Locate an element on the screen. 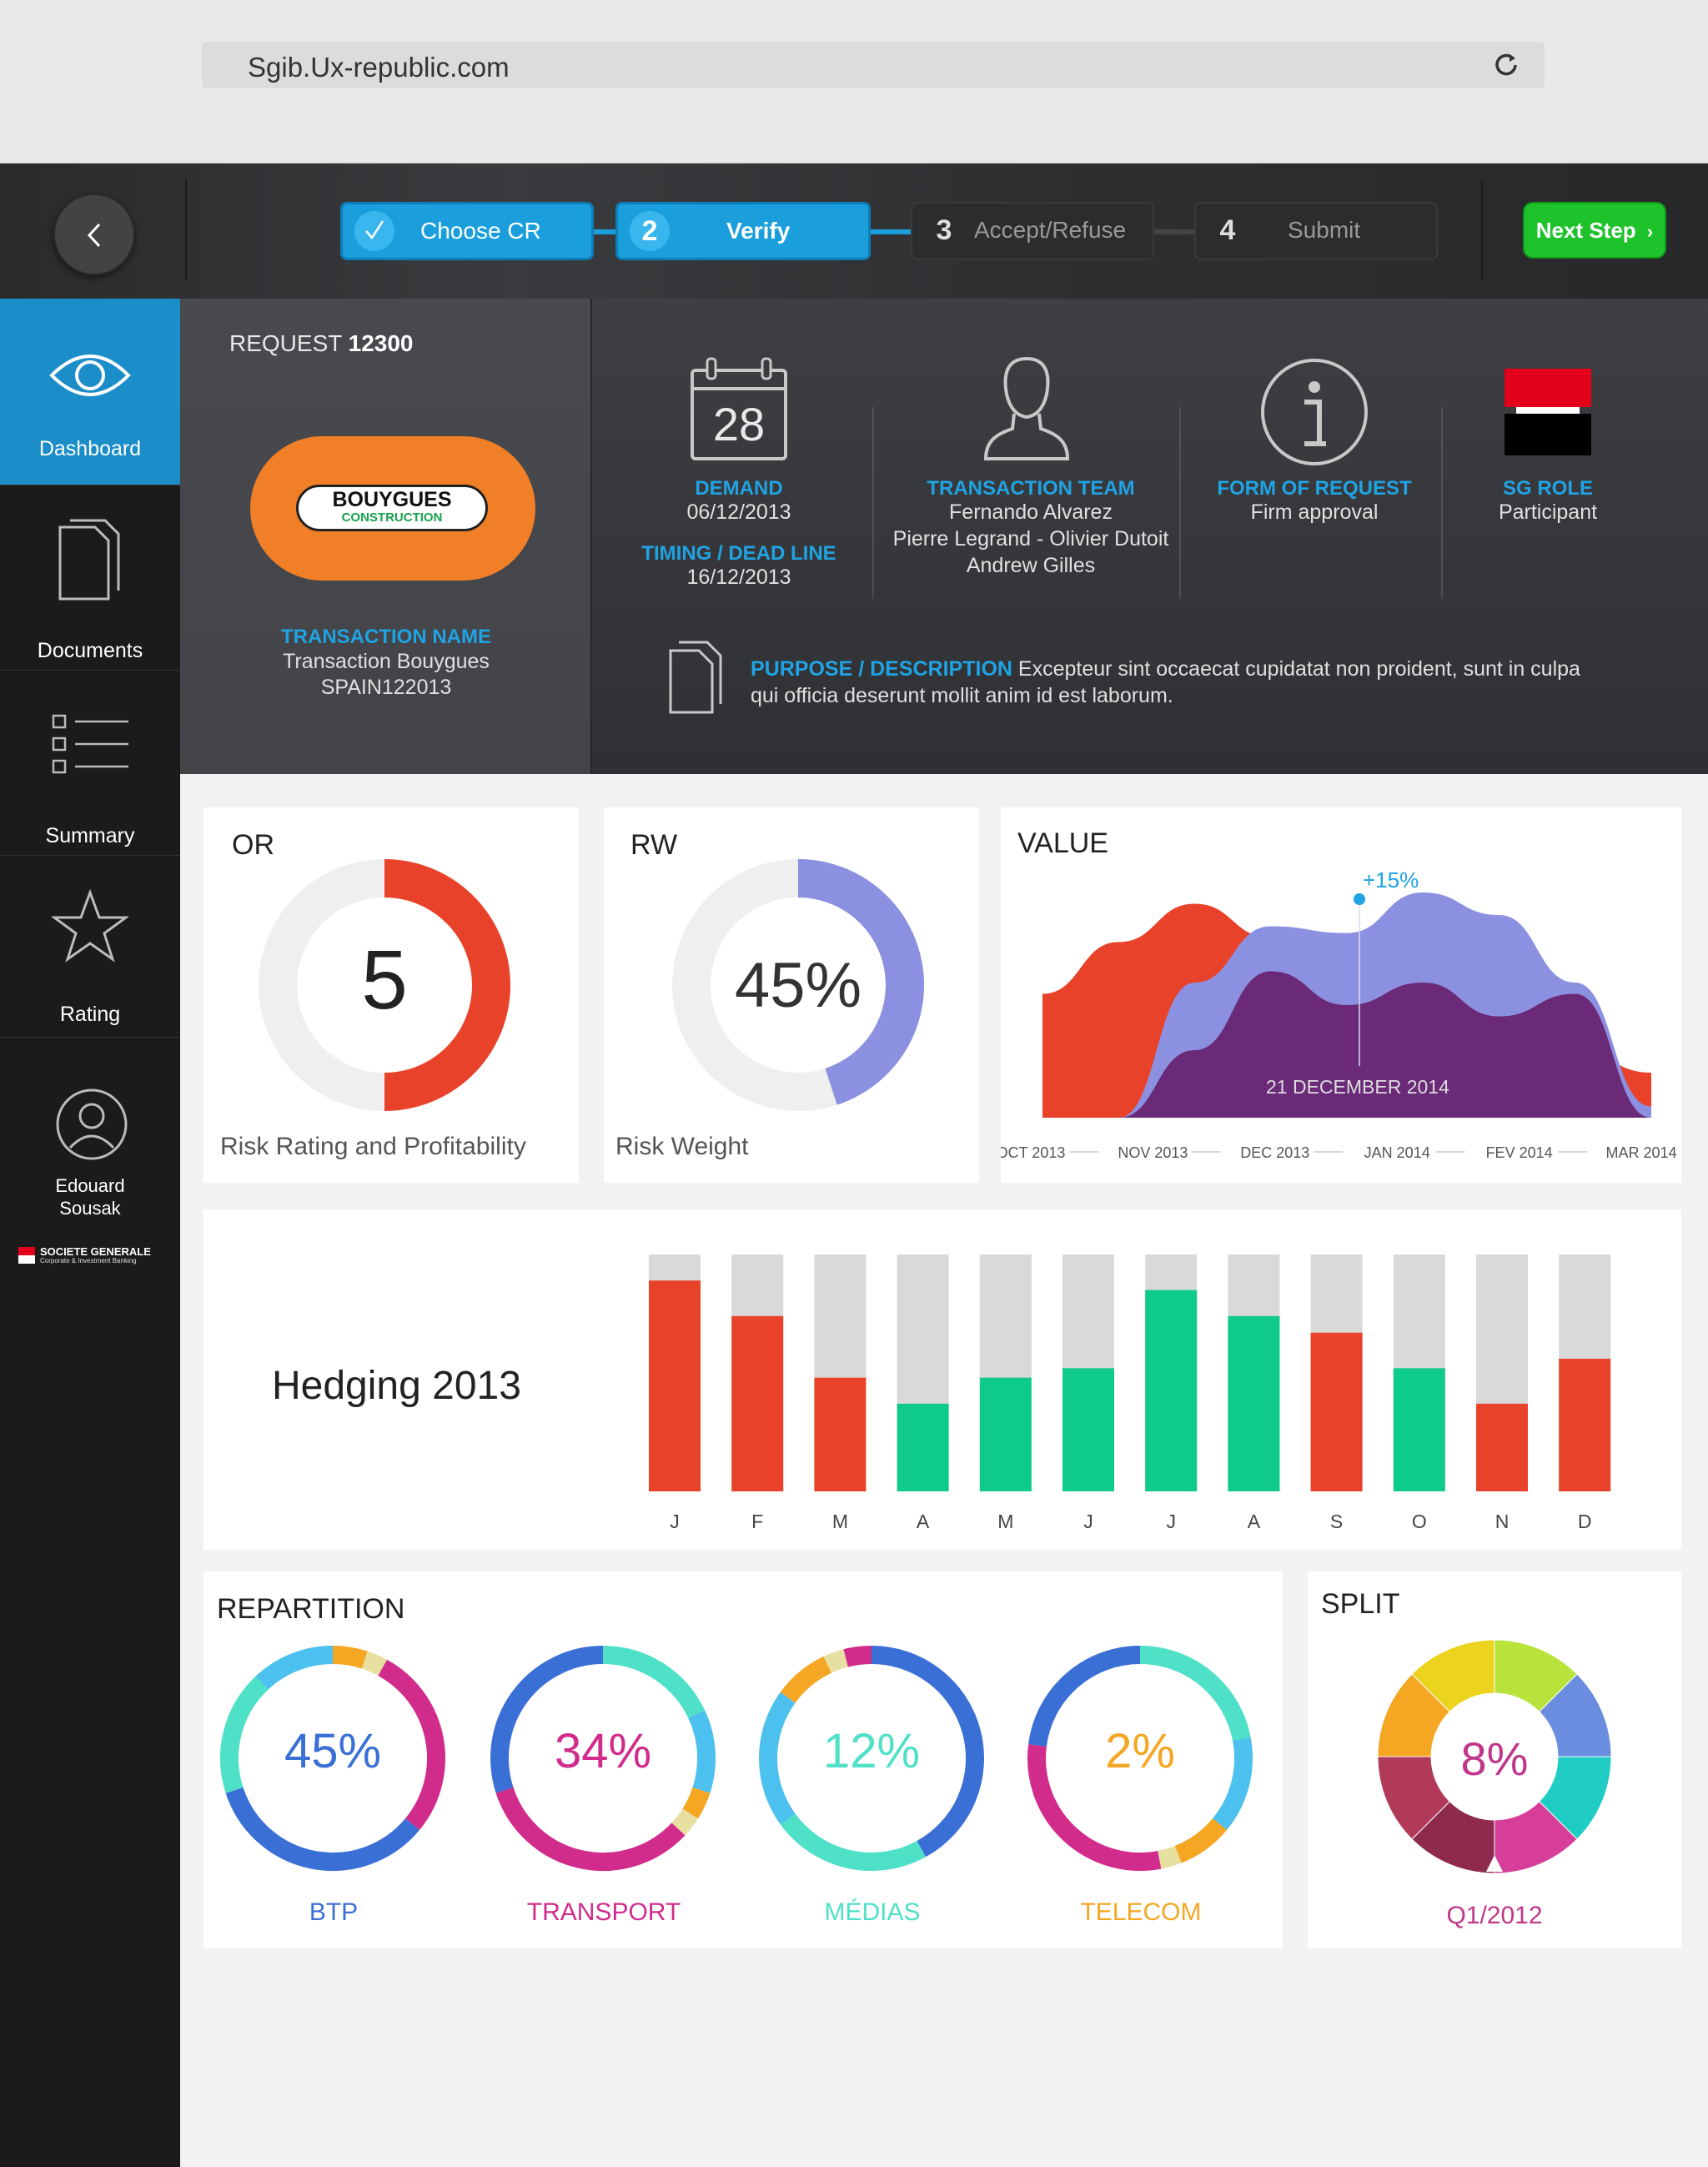  next-step-button: Next Step › is located at coordinates (1594, 230).